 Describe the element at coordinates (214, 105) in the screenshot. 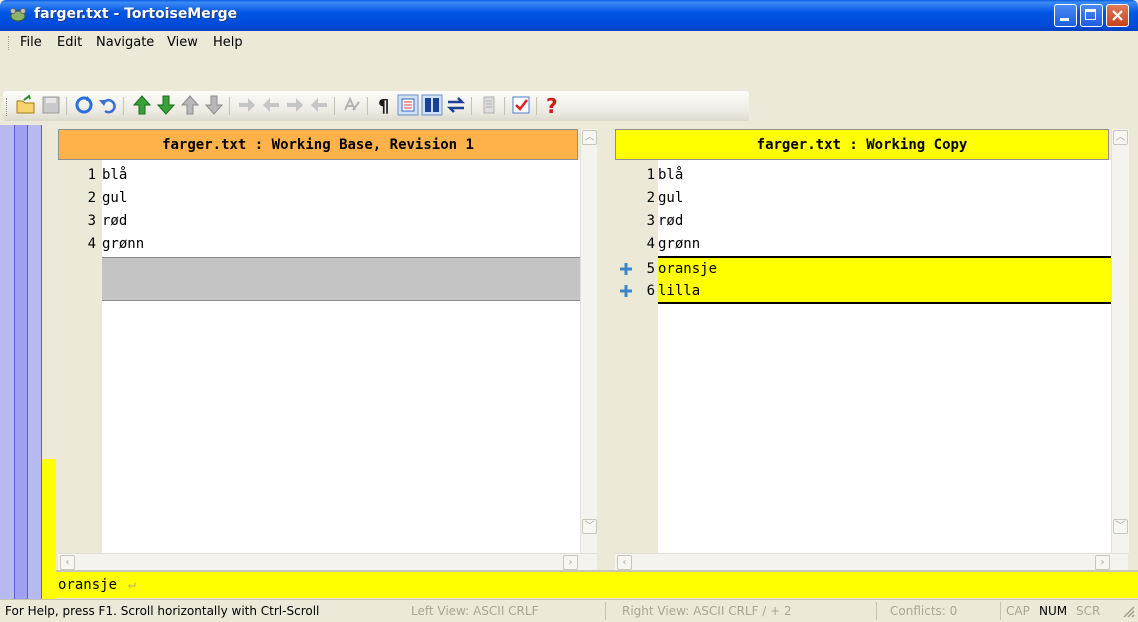

I see `next-conflict-icon` at that location.